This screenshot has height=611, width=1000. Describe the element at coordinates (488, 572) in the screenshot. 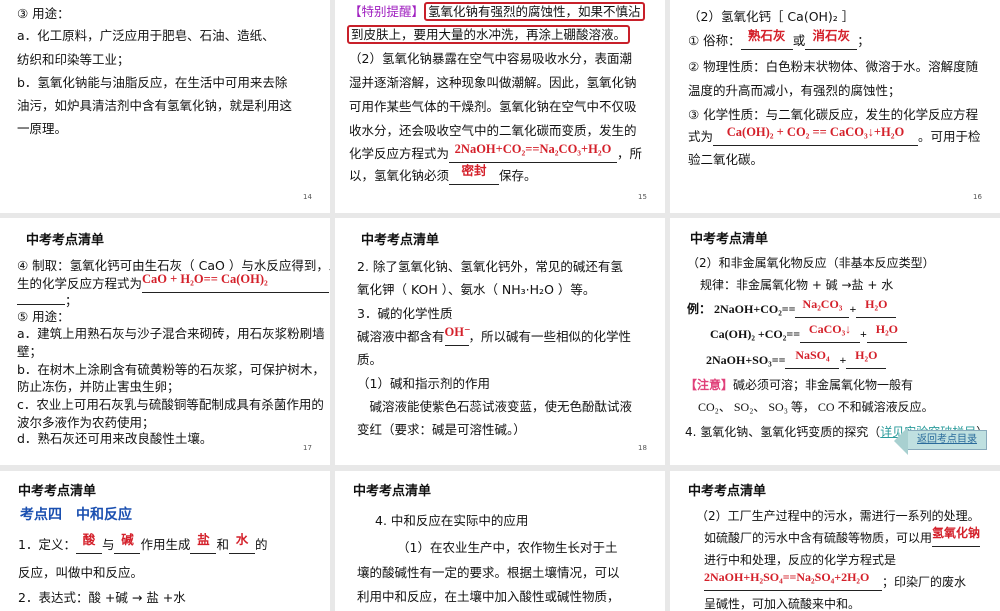

I see `text-line: 壤的酸碱性有一定的要求。根据土壤情况，可以` at that location.